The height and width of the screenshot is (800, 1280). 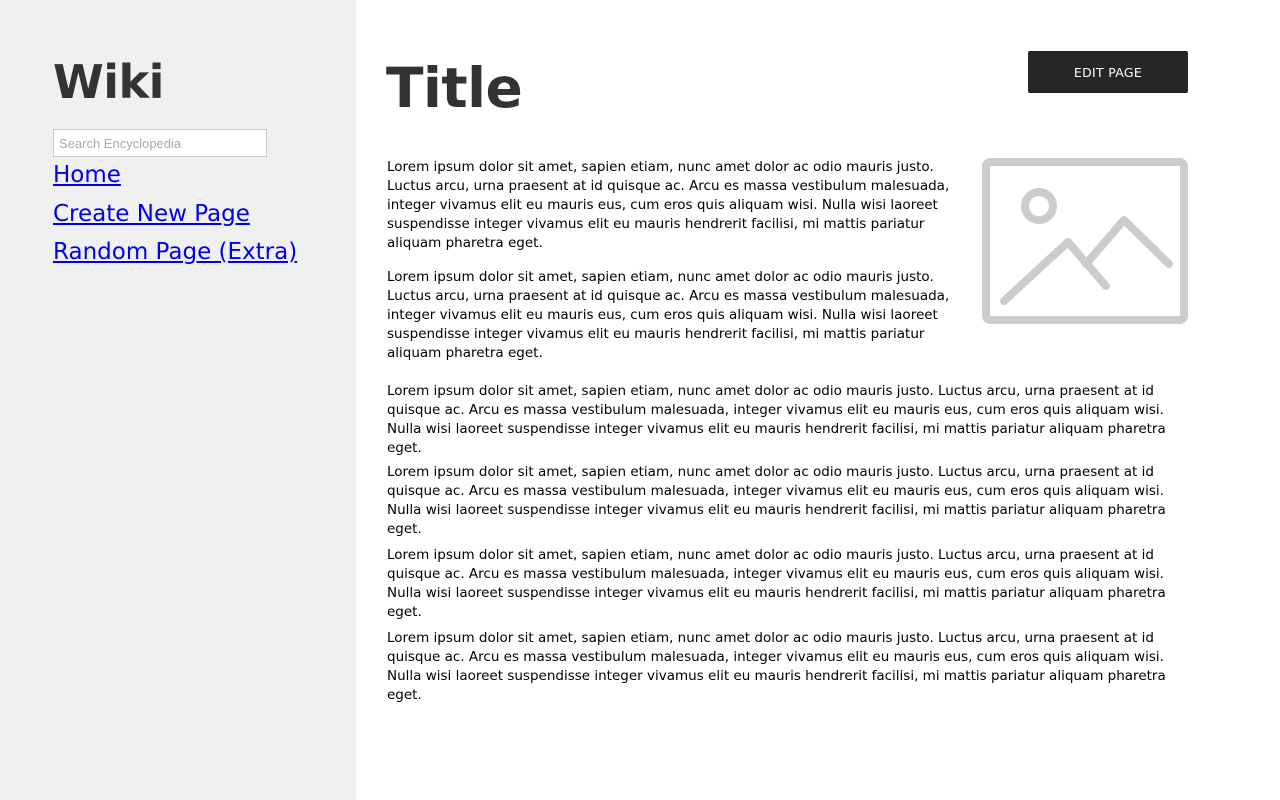 I want to click on sidebar-nav: Home Create New Page Random Page (Extra), so click(x=175, y=214).